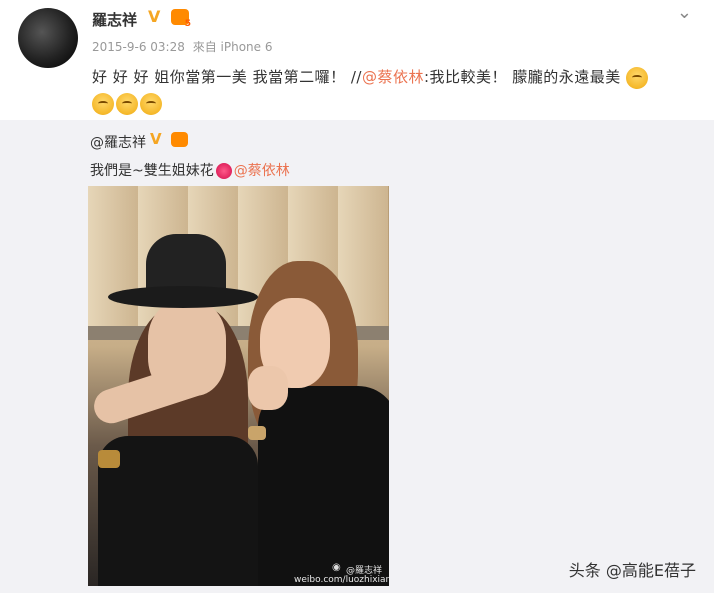 This screenshot has height=593, width=714. What do you see at coordinates (156, 139) in the screenshot?
I see `repost-verified-badge-icon: V` at bounding box center [156, 139].